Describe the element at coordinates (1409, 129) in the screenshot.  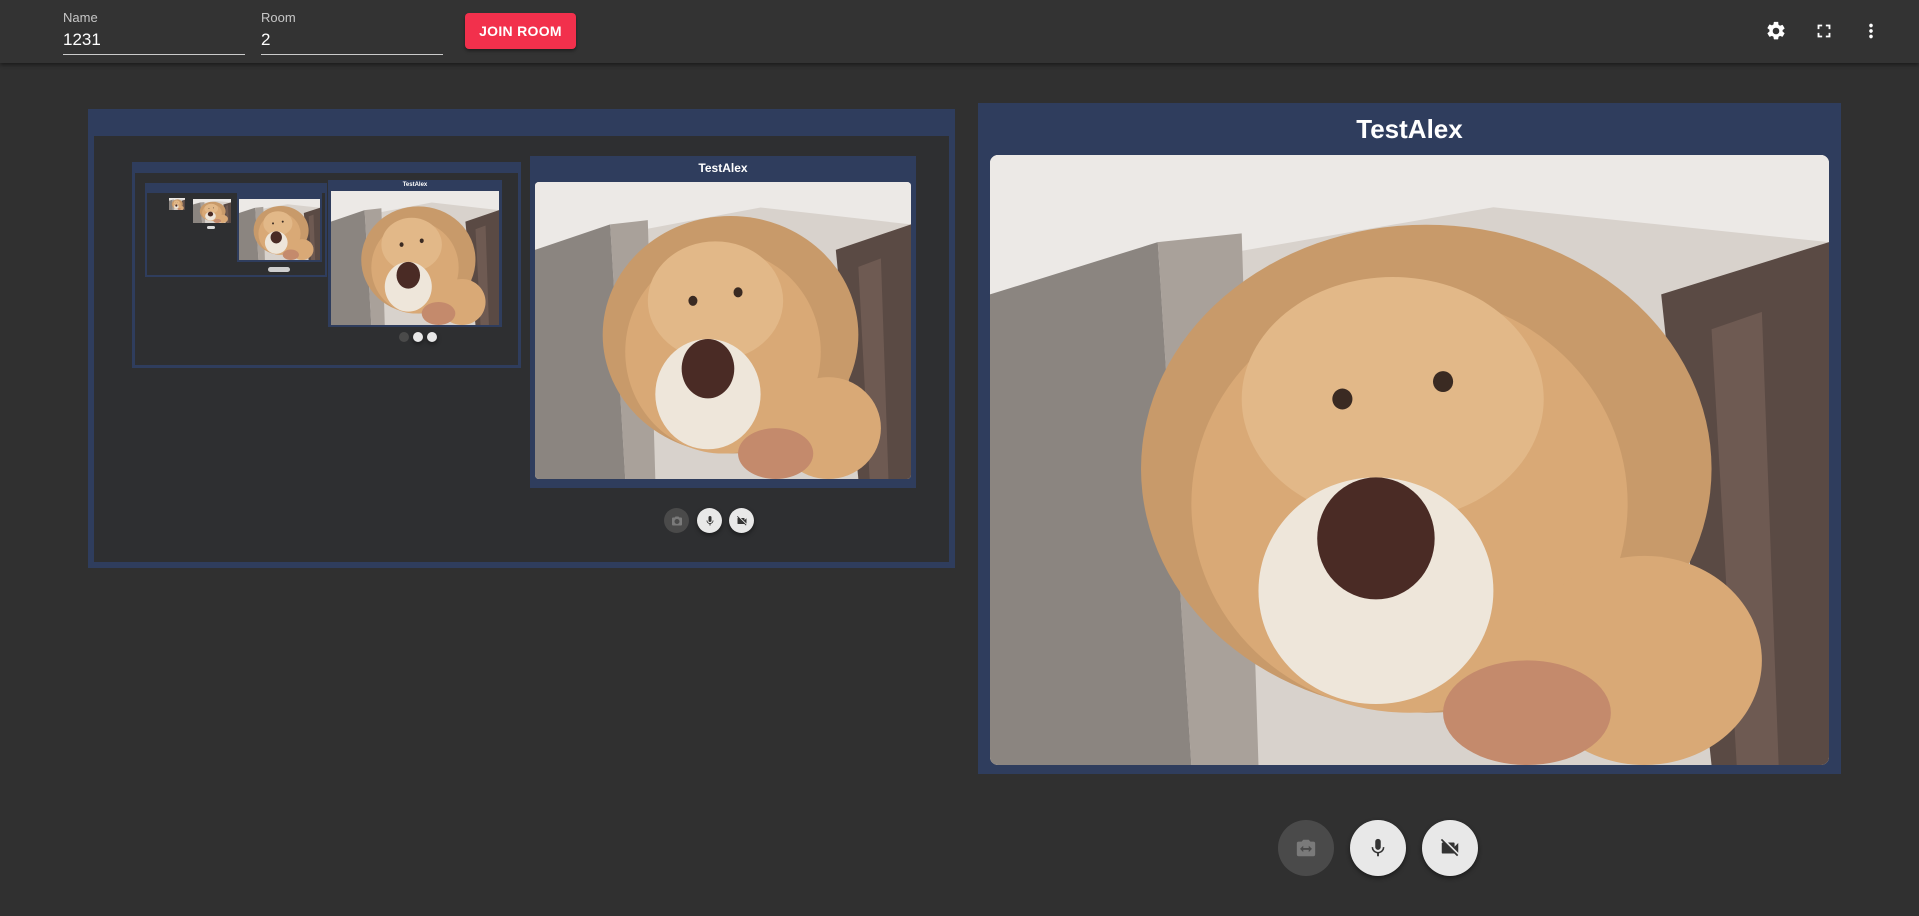
I see `remote-participant-name: TestAlex` at that location.